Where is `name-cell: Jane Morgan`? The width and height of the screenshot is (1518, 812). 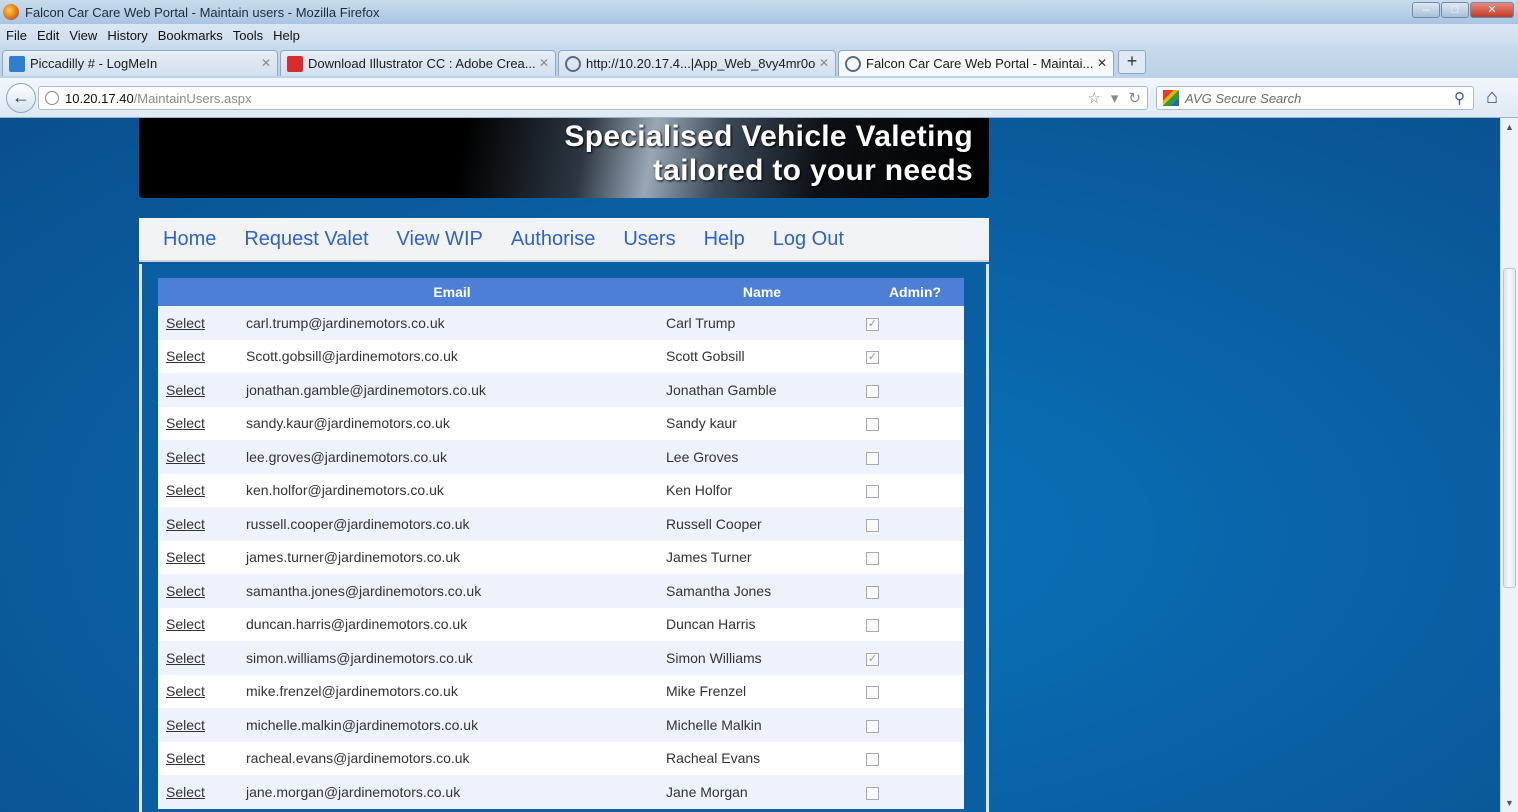
name-cell: Jane Morgan is located at coordinates (758, 792).